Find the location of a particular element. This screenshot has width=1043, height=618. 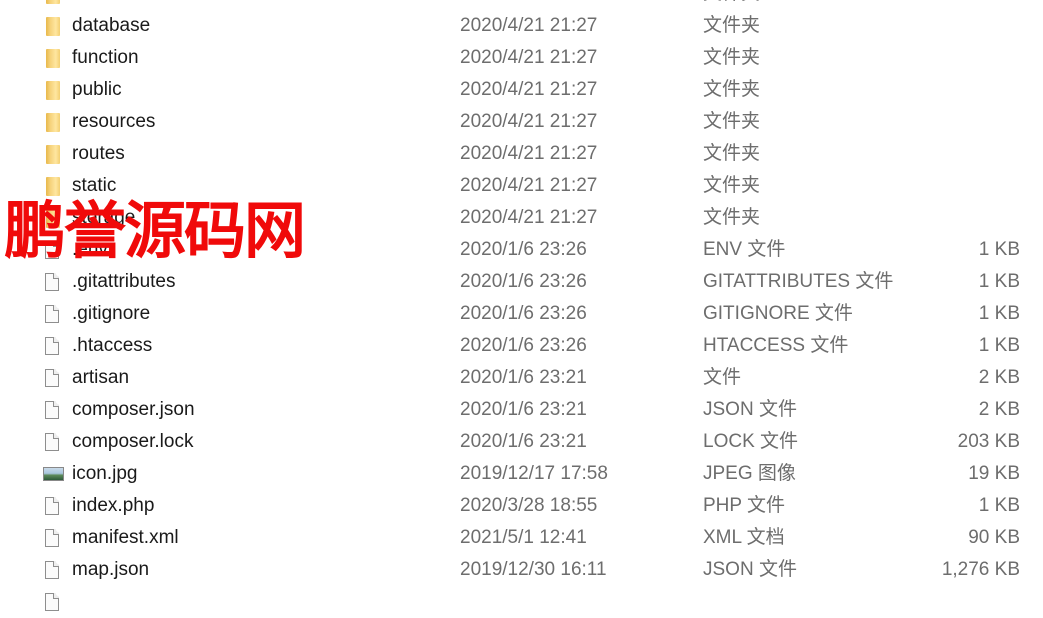

file-row: icon.jpg 2019/12/17 17:58 JPEG 图像 19 KB is located at coordinates (521, 474).